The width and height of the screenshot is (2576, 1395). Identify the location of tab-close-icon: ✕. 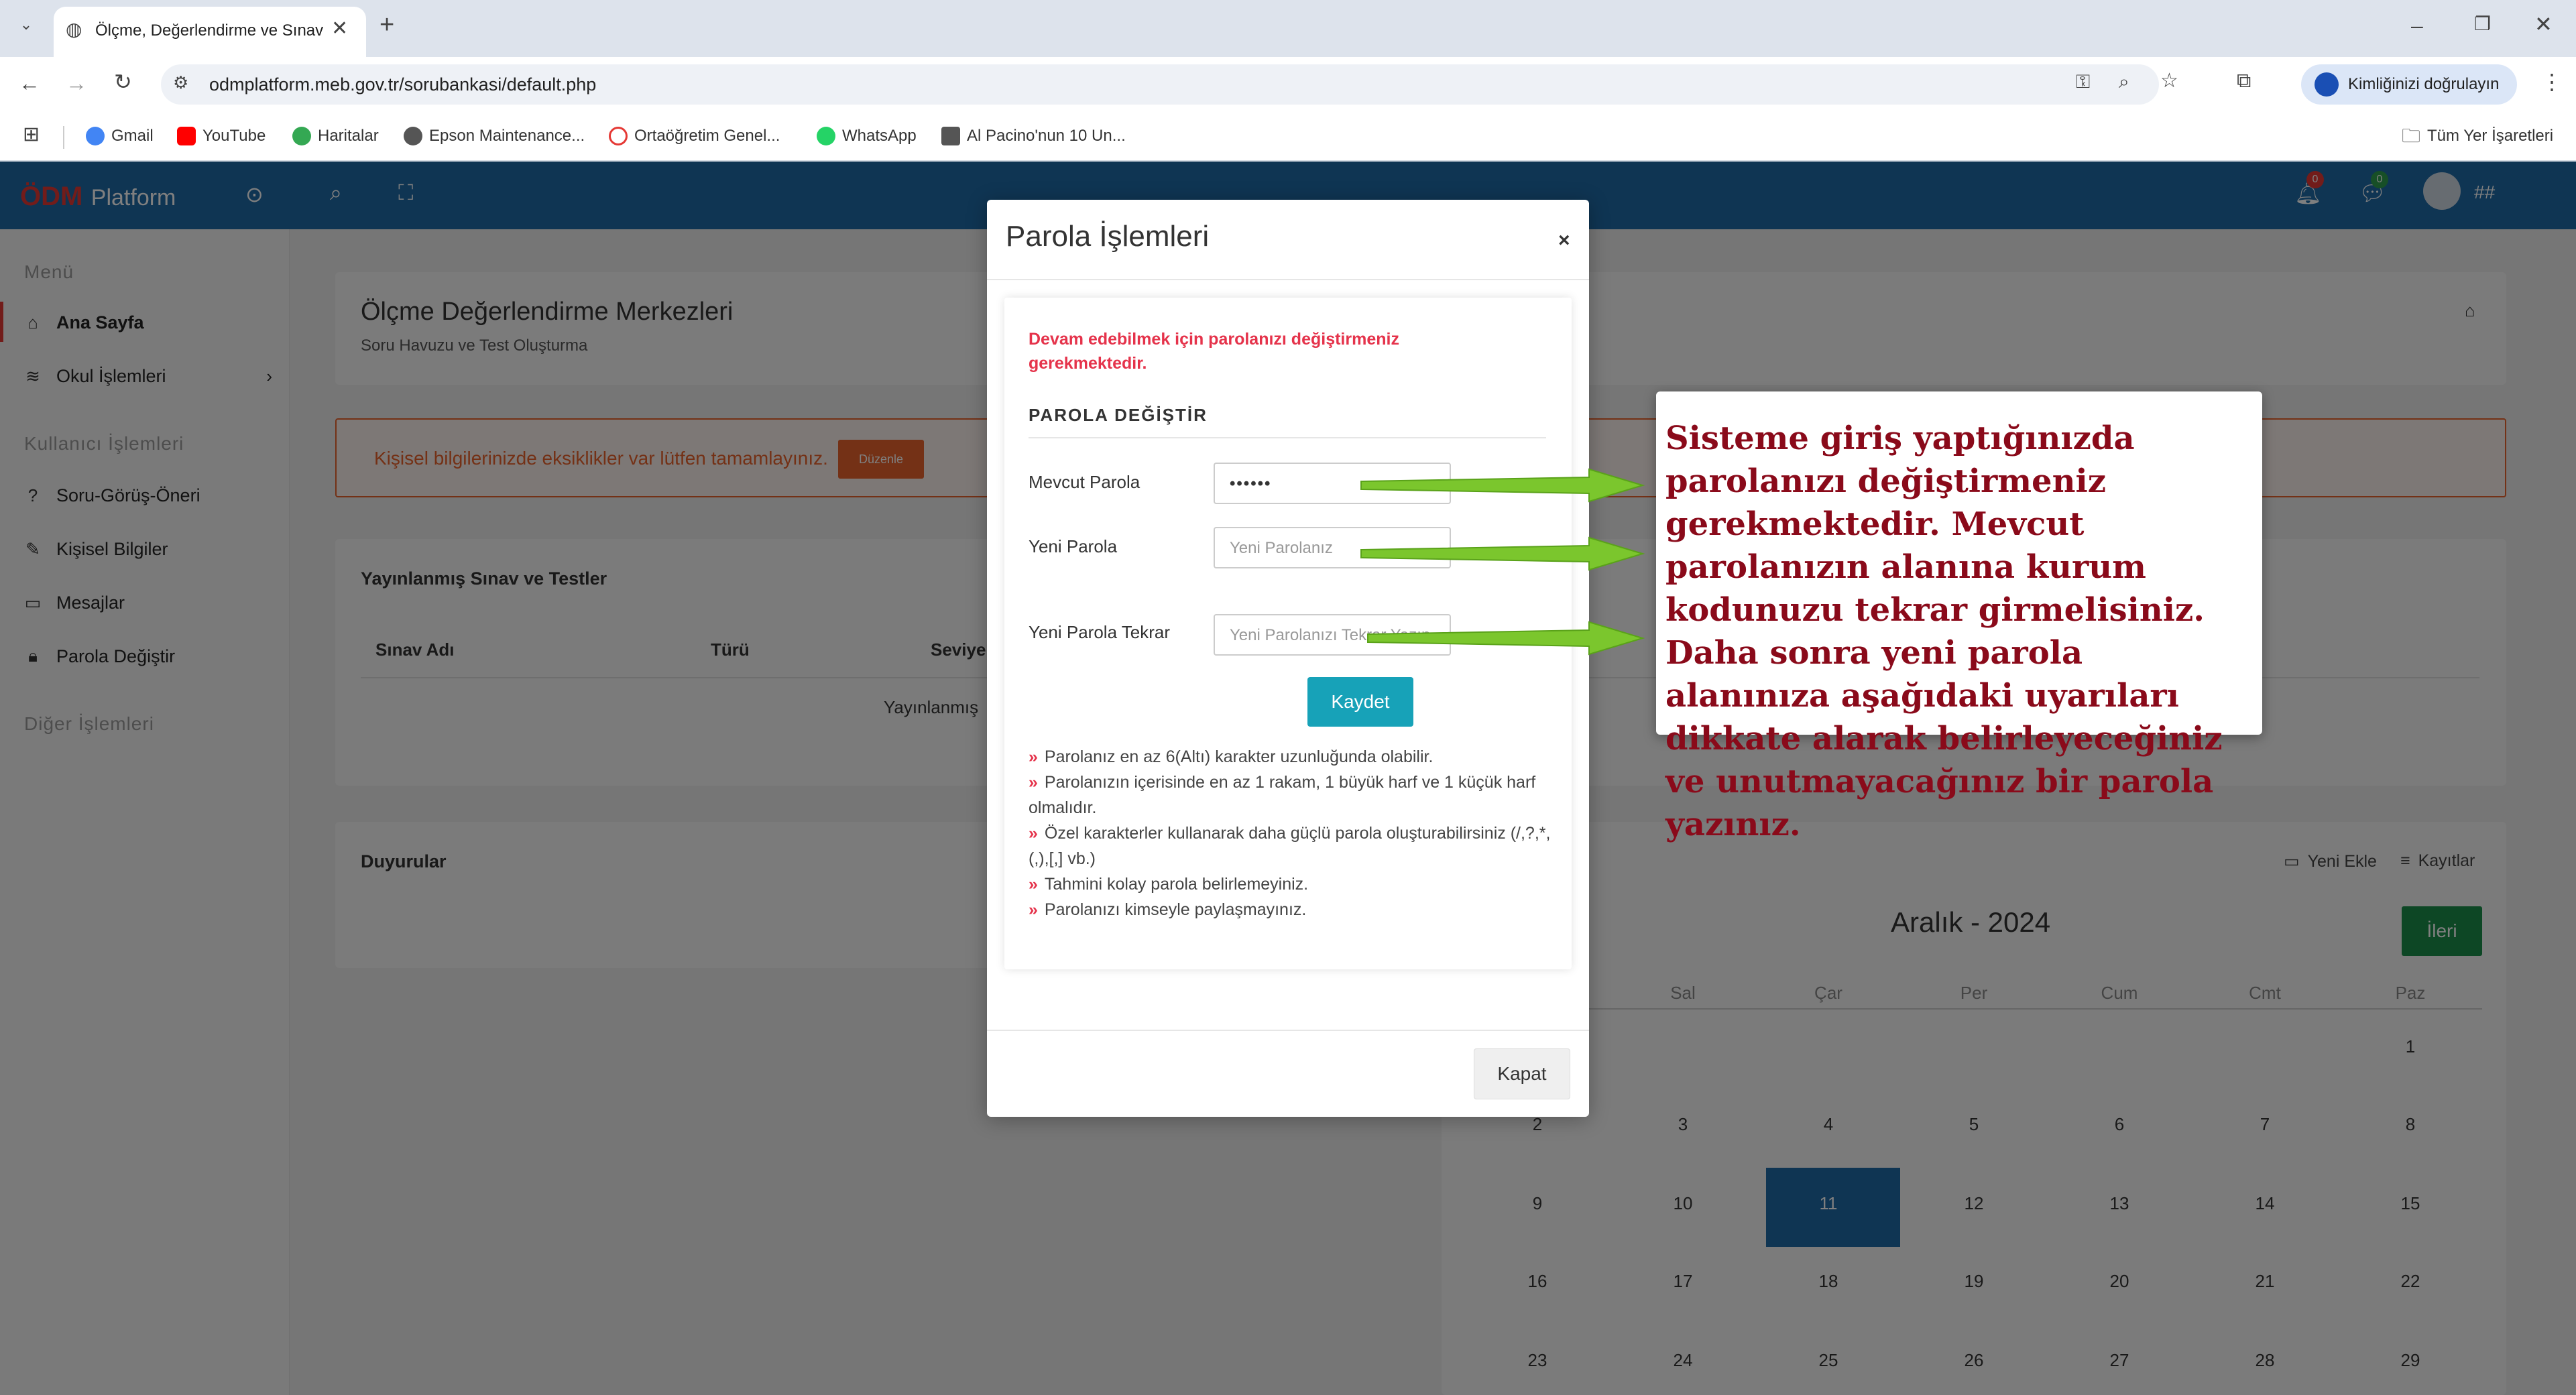
(339, 29).